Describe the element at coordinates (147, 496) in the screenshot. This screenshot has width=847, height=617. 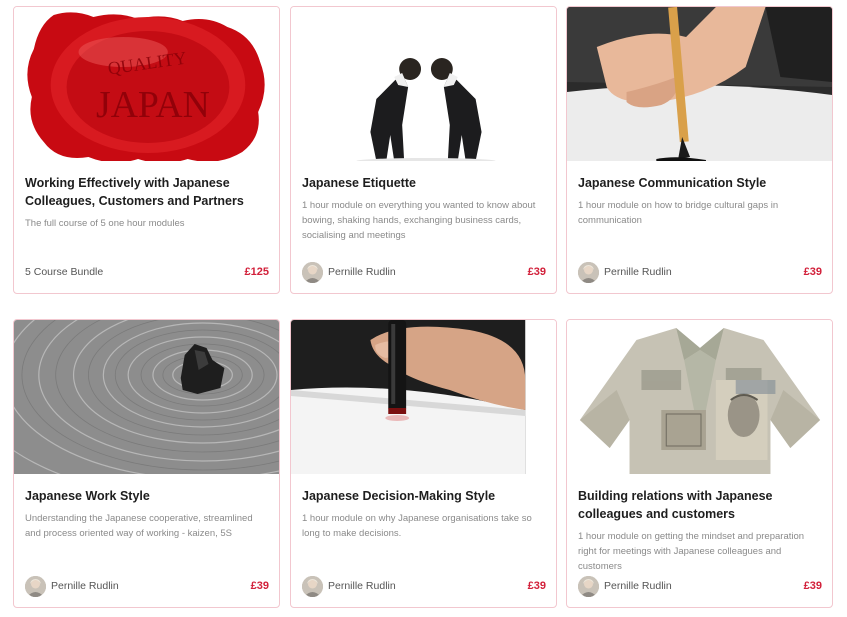
I see `course-title: Japanese Work Style` at that location.